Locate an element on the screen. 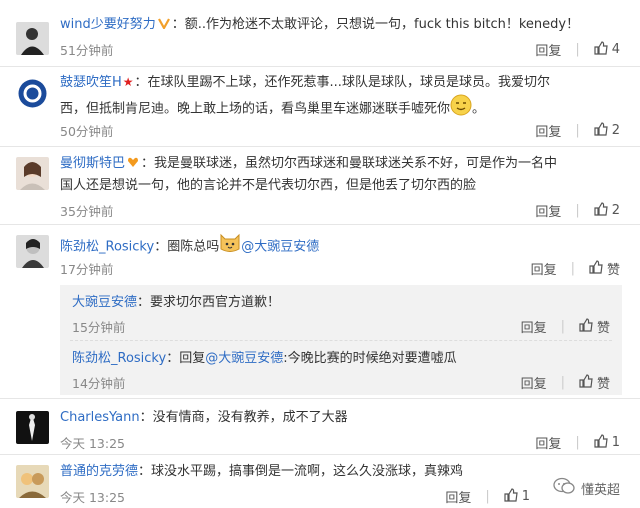 The image size is (640, 508). reply-text: 大豌豆安德：要求切尔西官方道歉！ is located at coordinates (176, 300).